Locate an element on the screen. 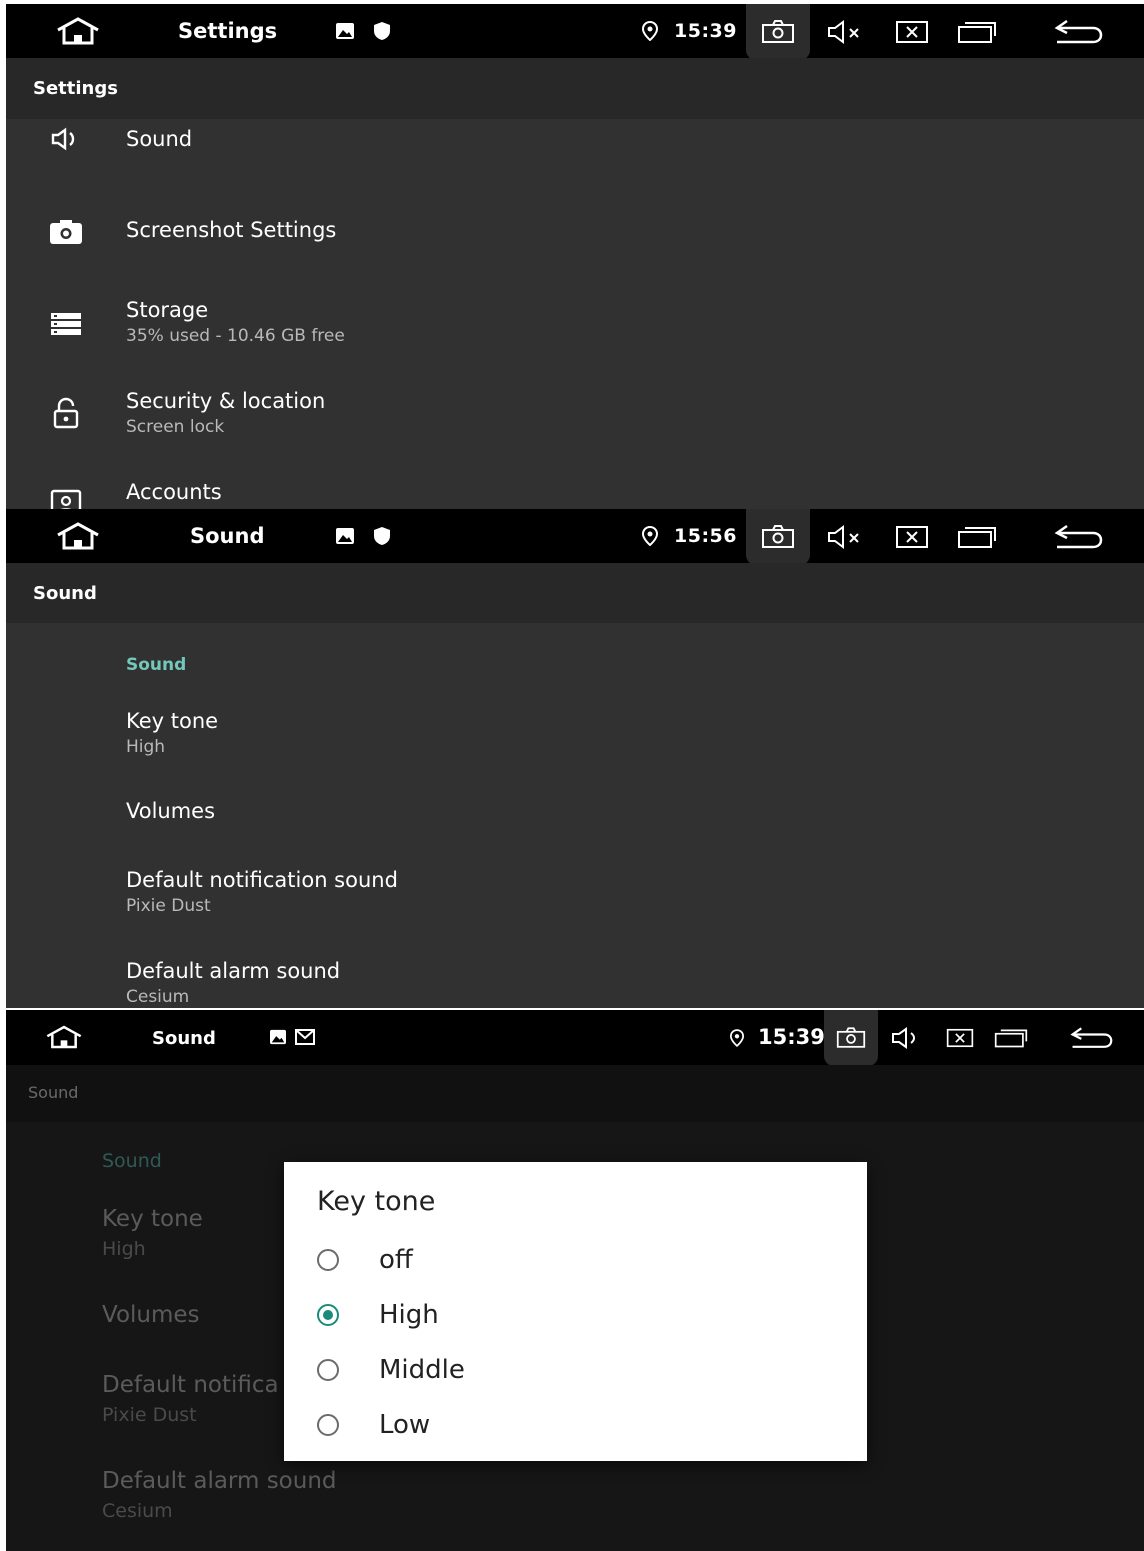 Image resolution: width=1144 pixels, height=1551 pixels. radio-button-selected is located at coordinates (328, 1315).